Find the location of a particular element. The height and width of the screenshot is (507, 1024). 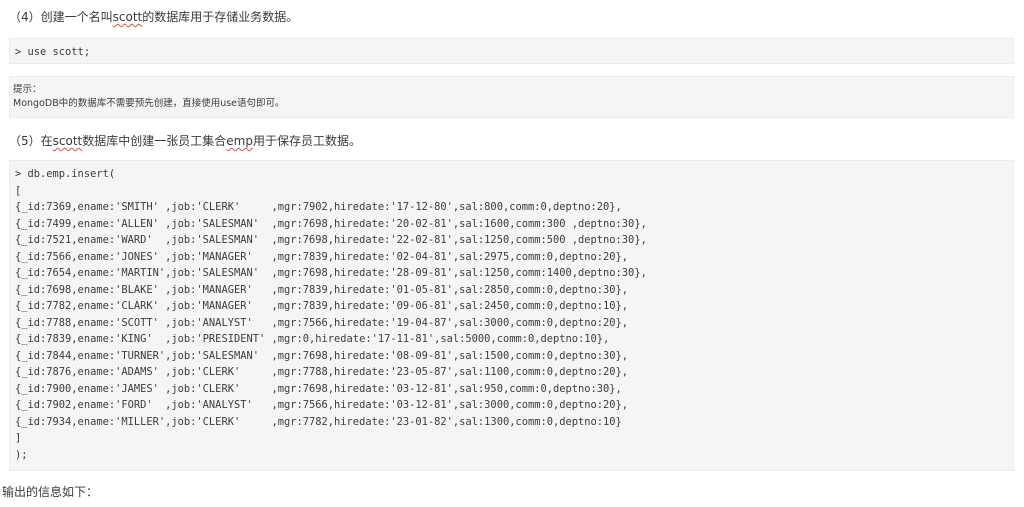

step-5-keyword-emp: emp is located at coordinates (239, 141).